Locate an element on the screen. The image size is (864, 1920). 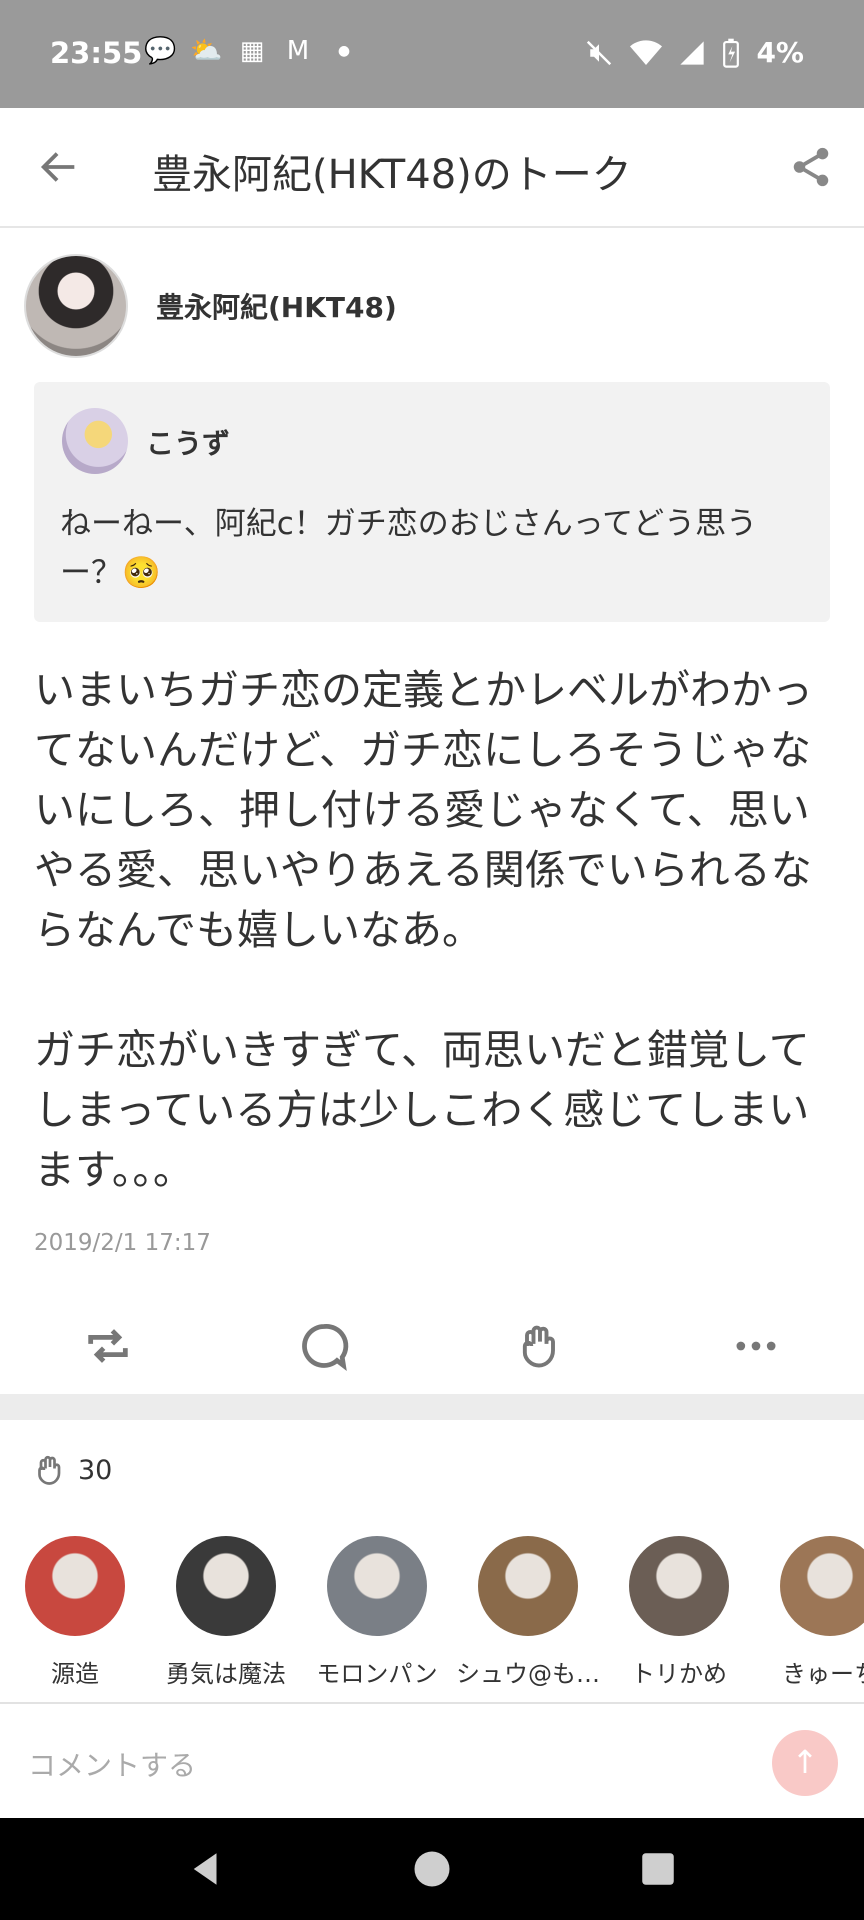
arrow-up-icon: ↑ is located at coordinates (805, 1762).